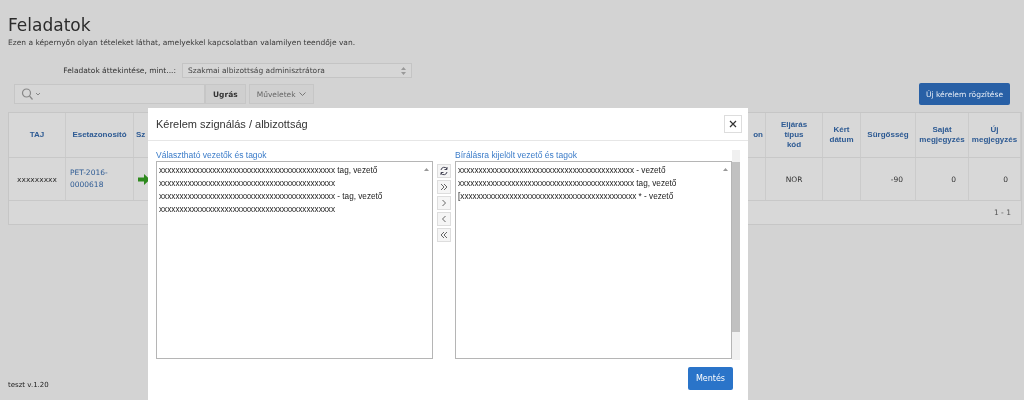  What do you see at coordinates (32, 94) in the screenshot?
I see `search-icon` at bounding box center [32, 94].